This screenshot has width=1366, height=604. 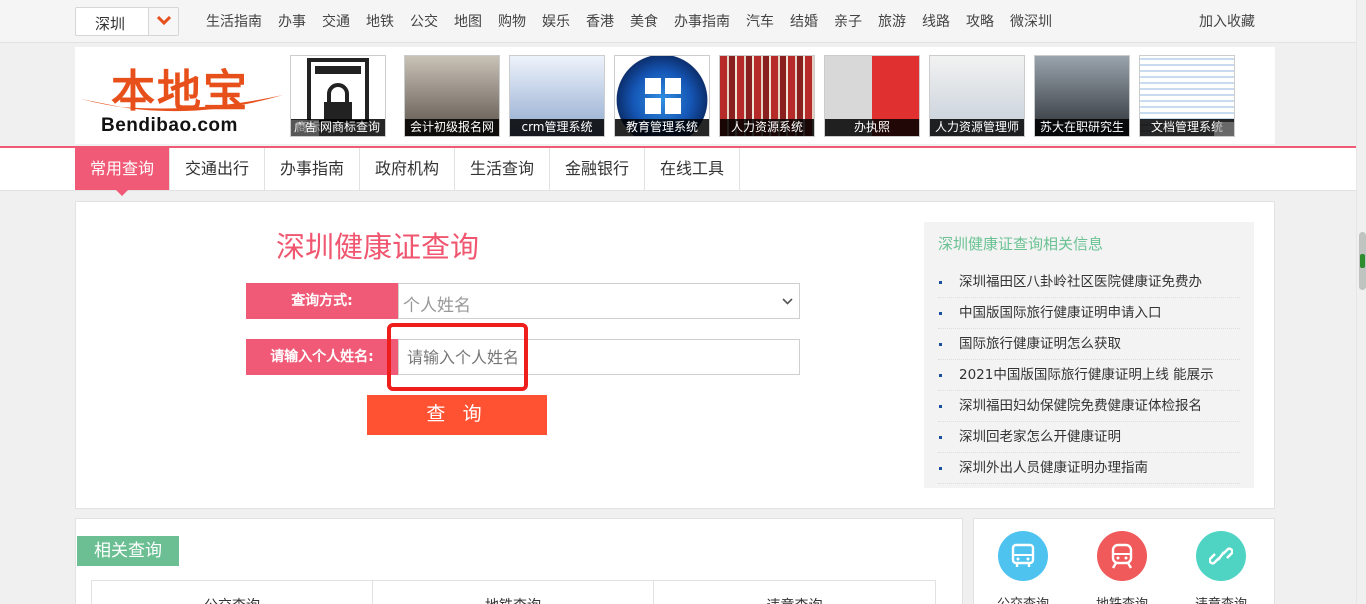 I want to click on related-info-link: 中国版国际旅行健康证明申请入口, so click(x=1089, y=313).